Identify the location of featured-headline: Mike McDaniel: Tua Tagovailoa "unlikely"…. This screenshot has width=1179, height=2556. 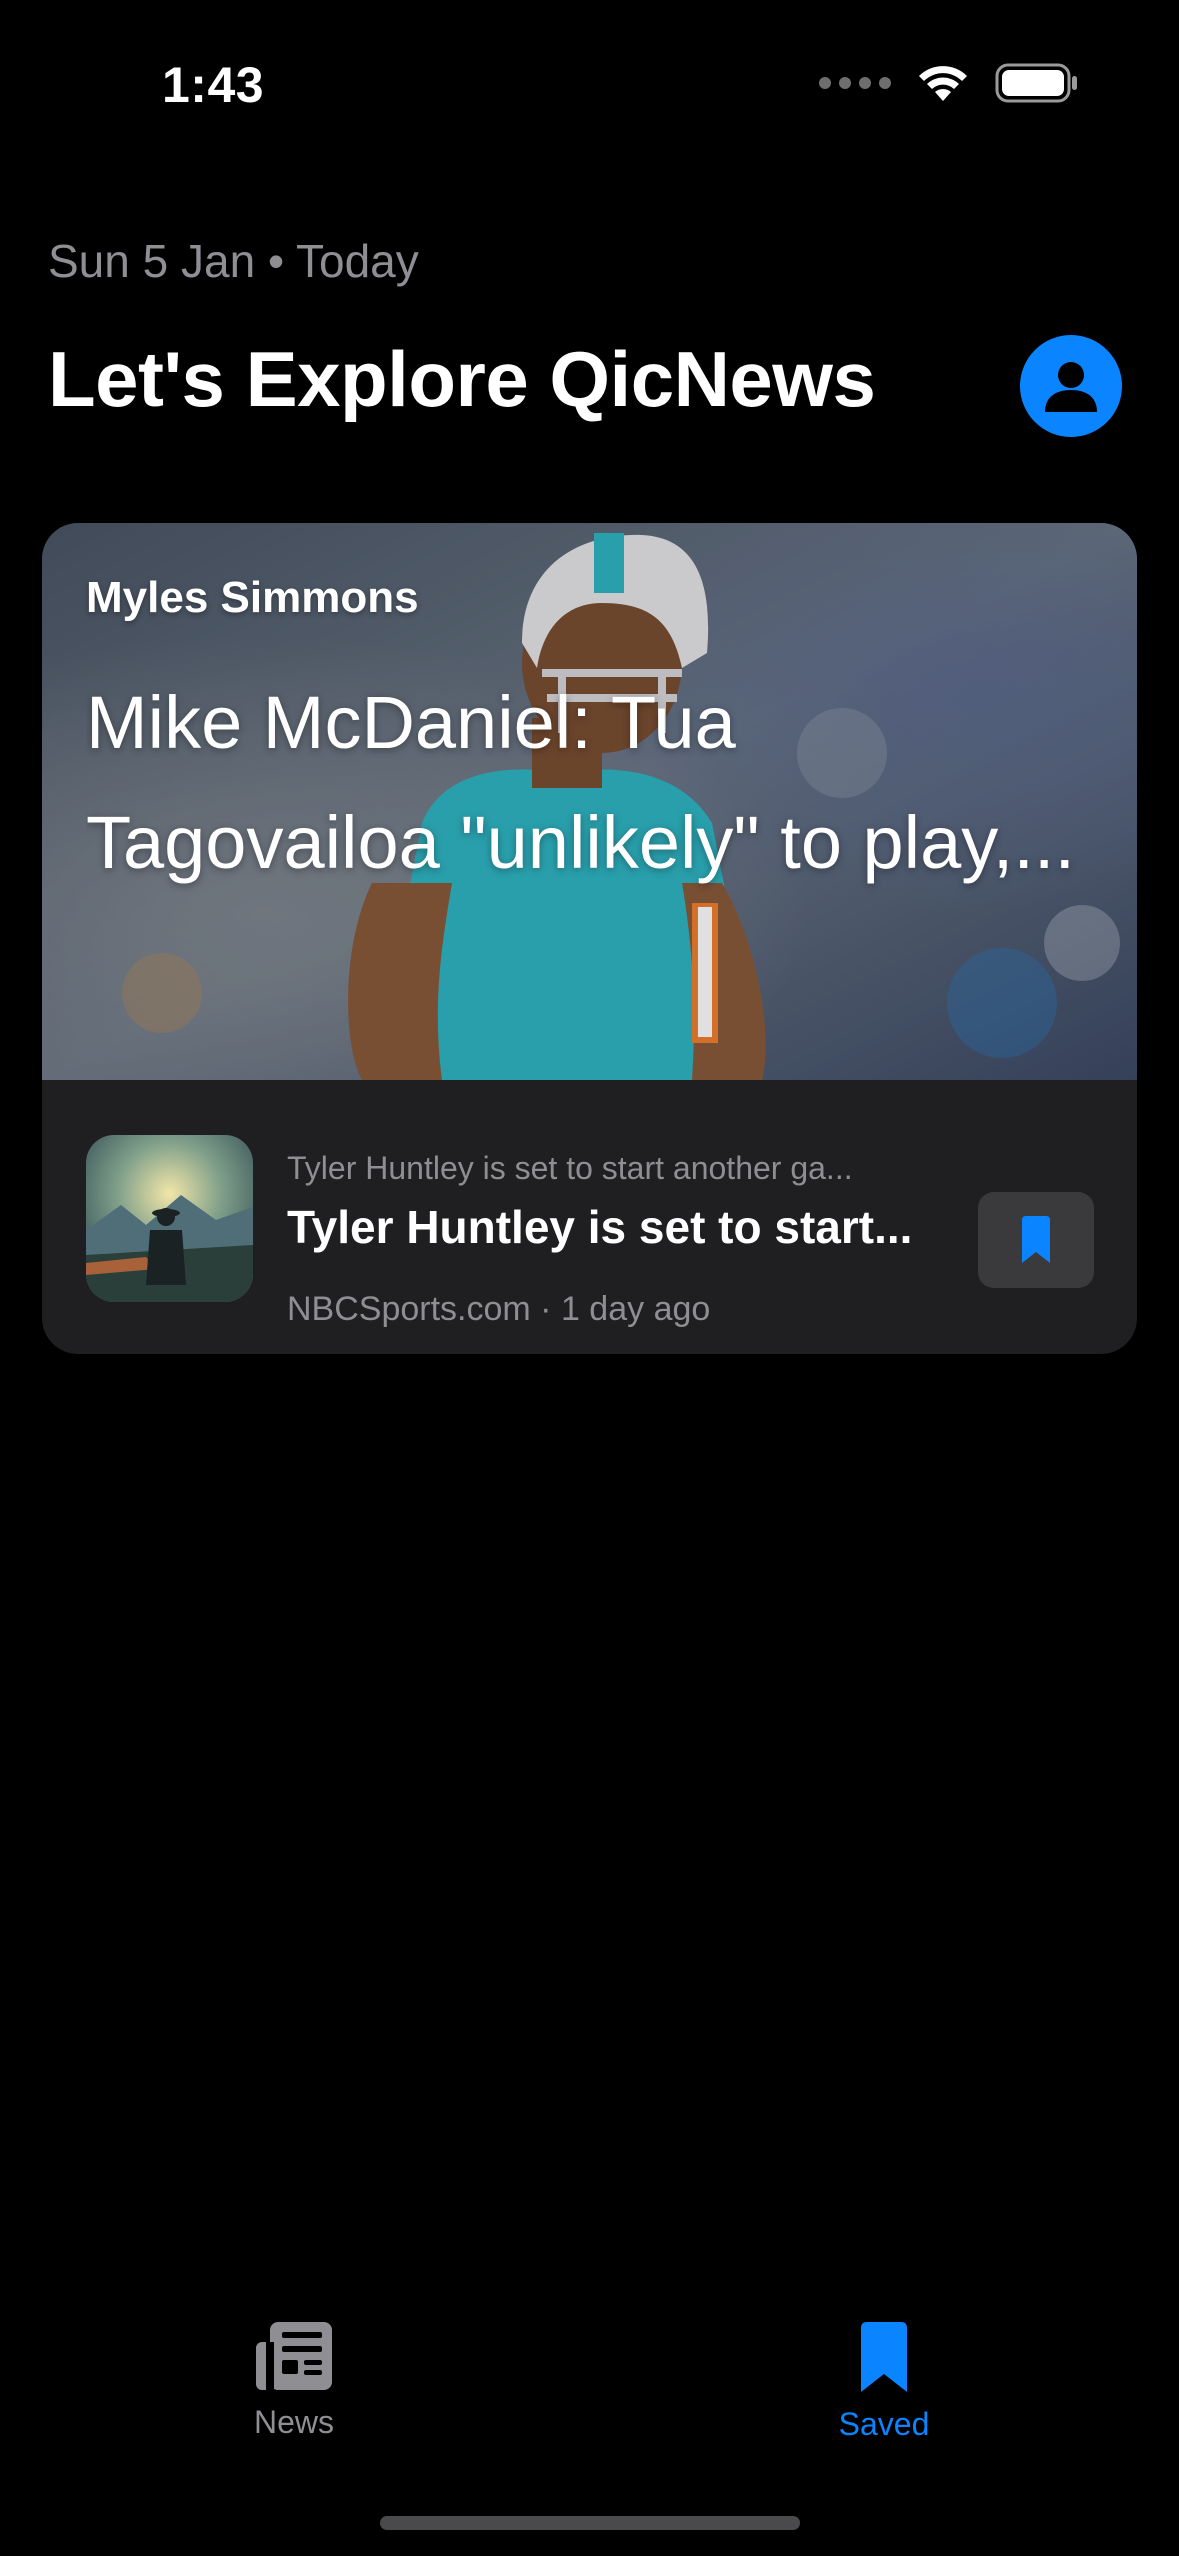
(601, 783).